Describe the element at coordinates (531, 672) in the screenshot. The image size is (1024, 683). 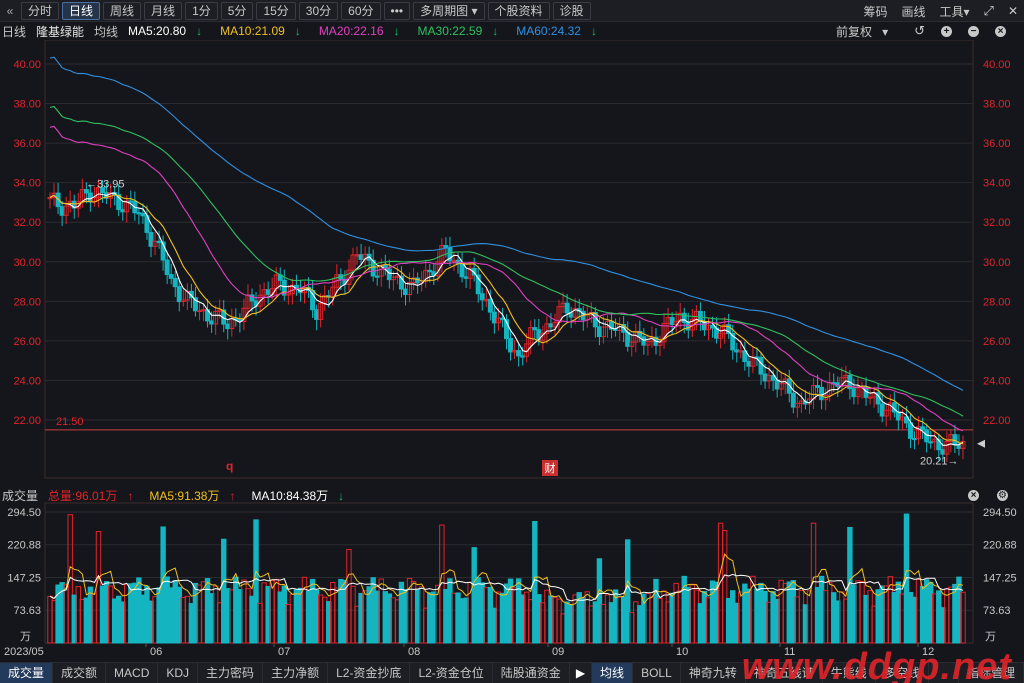
I see `tab-hk-connect: 陆股通资金` at that location.